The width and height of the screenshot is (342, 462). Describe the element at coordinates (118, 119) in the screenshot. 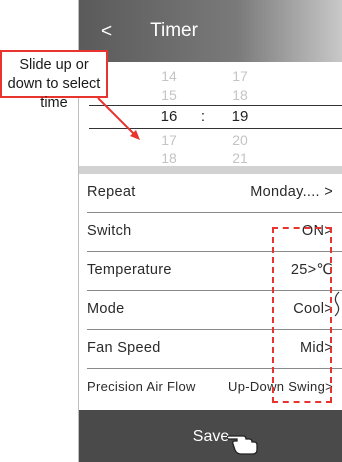

I see `annotation-arrow-icon` at that location.